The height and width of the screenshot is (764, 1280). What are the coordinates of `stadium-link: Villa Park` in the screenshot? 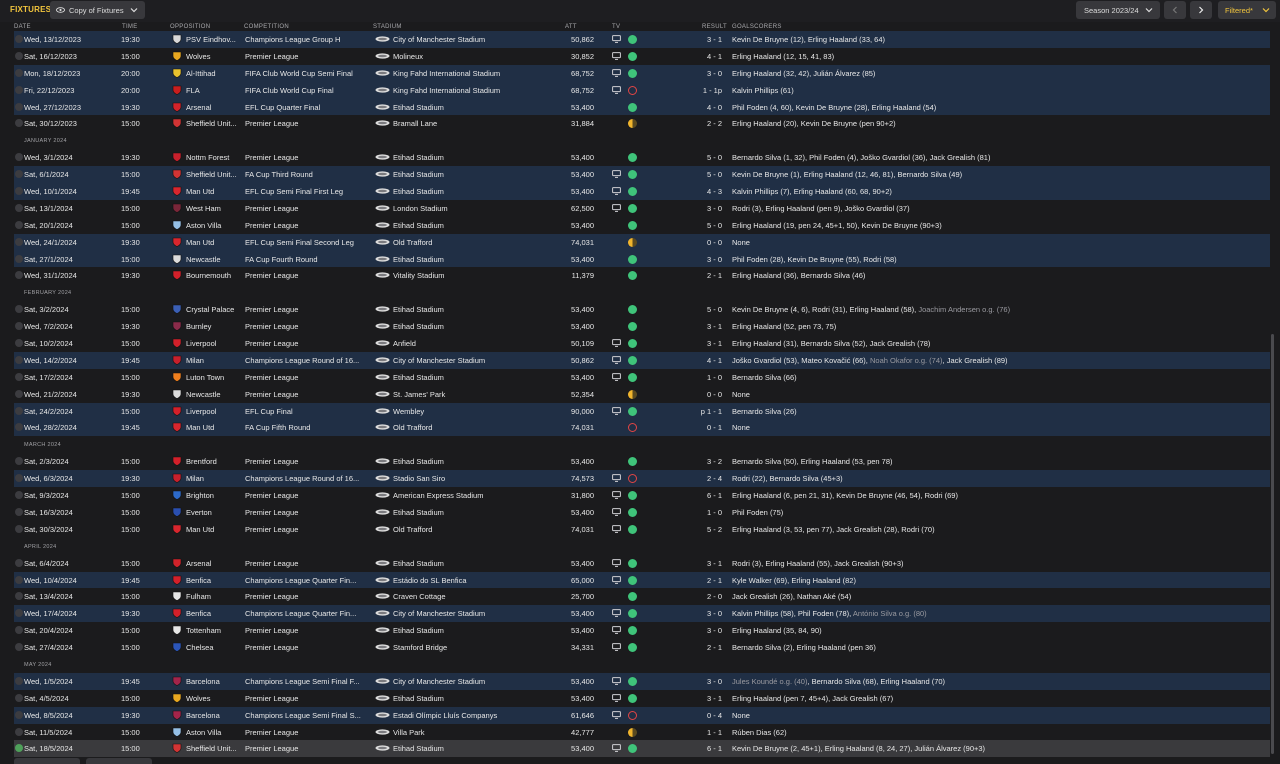 It's located at (468, 732).